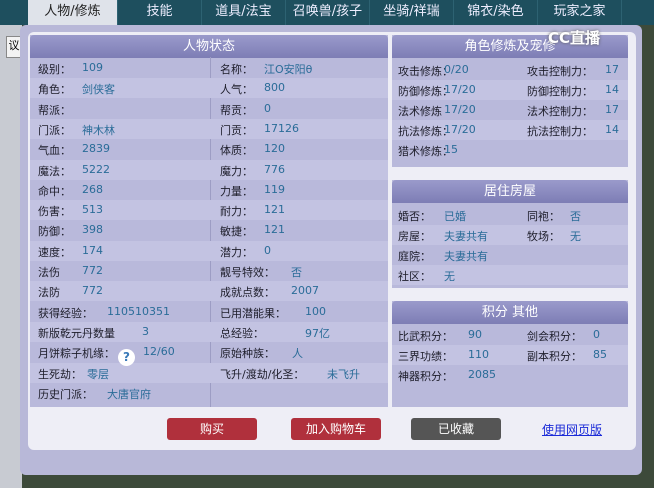  Describe the element at coordinates (98, 130) in the screenshot. I see `stat-value: 神木林` at that location.